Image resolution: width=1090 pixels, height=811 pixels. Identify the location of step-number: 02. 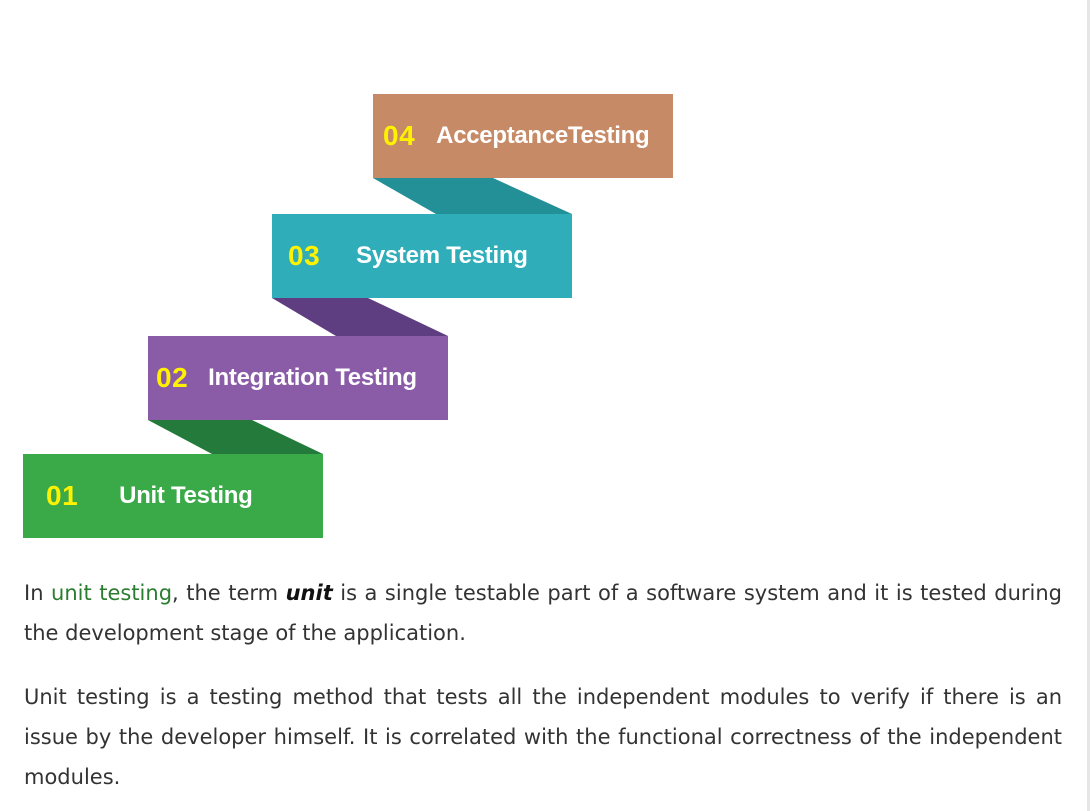
(172, 377).